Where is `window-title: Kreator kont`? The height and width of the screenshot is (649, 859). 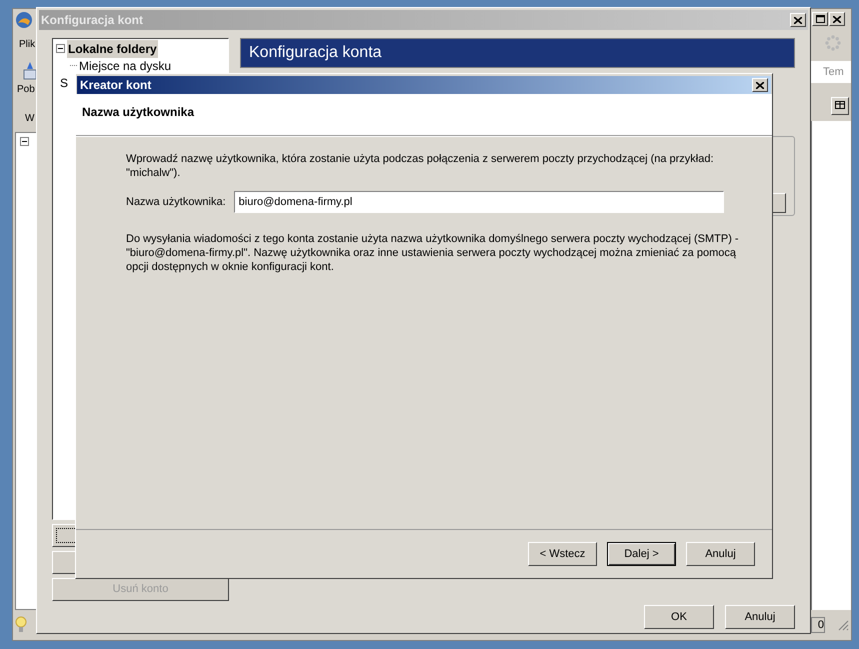
window-title: Kreator kont is located at coordinates (116, 85).